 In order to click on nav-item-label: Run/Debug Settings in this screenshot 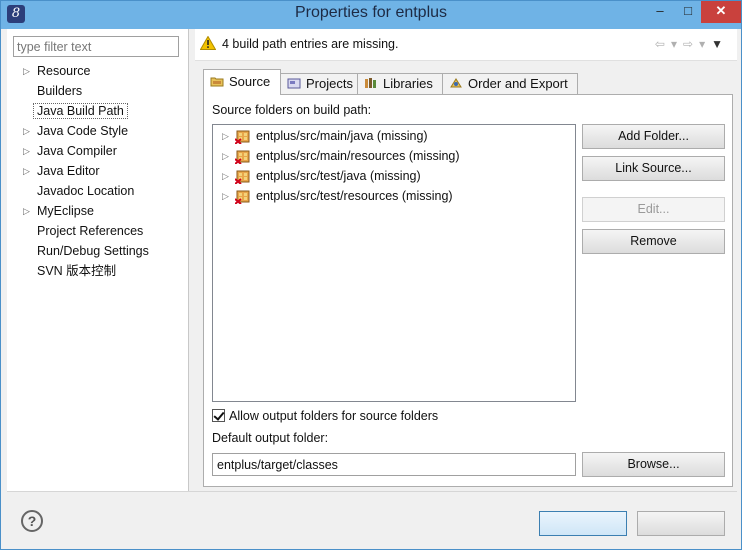, I will do `click(93, 251)`.